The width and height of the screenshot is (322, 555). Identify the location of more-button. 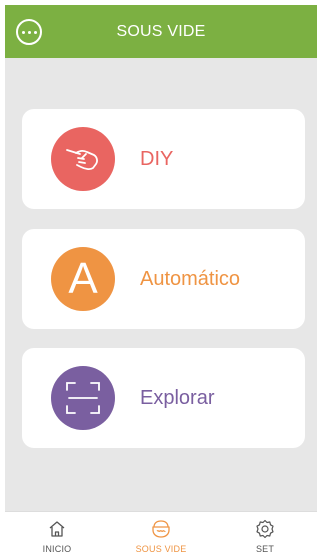
(29, 32).